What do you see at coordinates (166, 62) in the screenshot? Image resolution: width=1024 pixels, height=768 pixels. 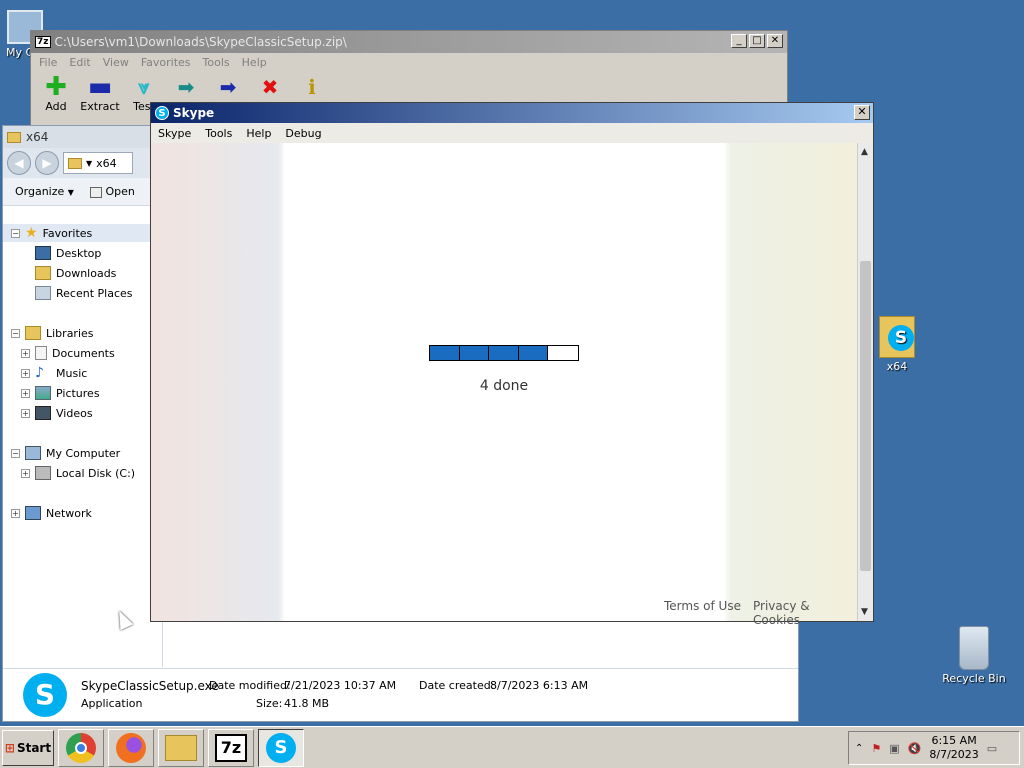 I see `menu-favorites: Favorites` at bounding box center [166, 62].